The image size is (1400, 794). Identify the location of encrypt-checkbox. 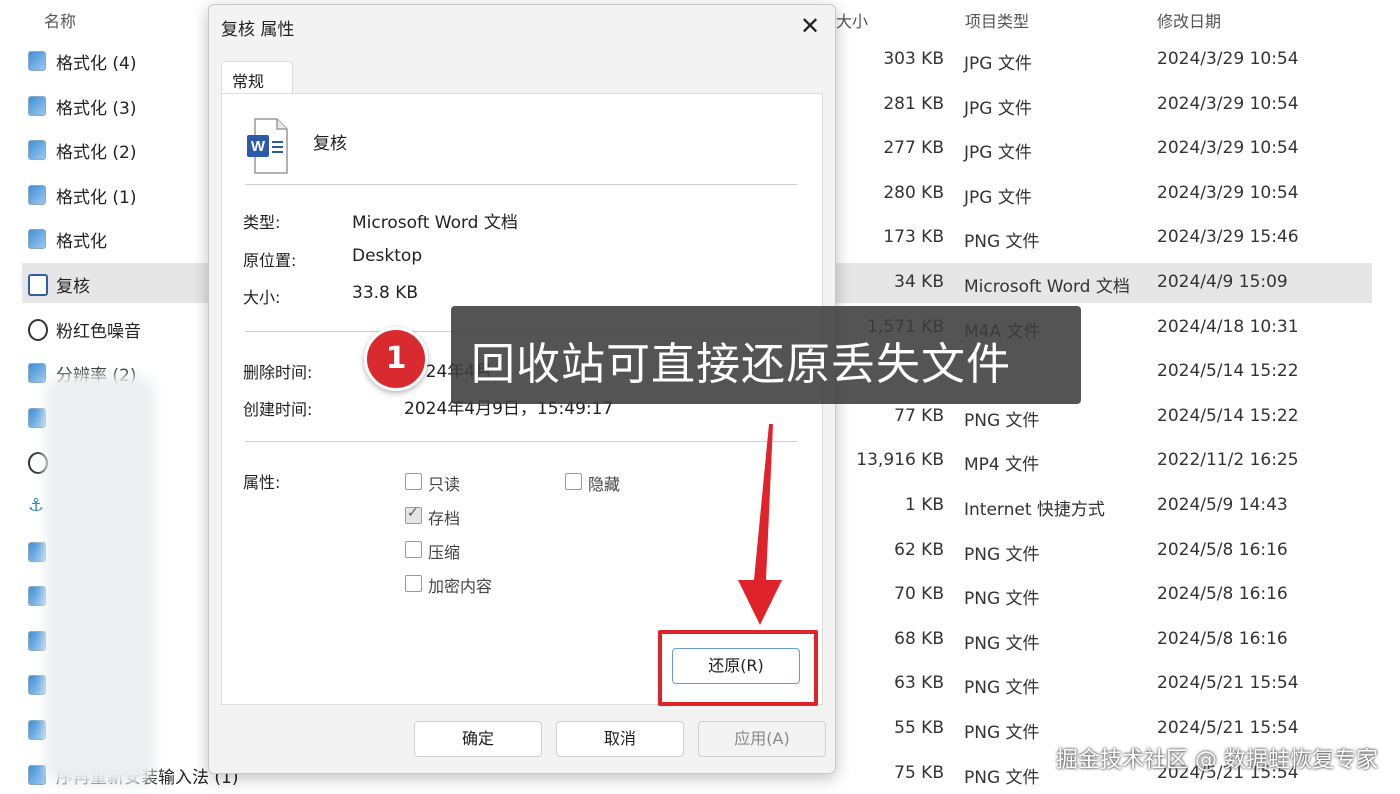
(413, 583).